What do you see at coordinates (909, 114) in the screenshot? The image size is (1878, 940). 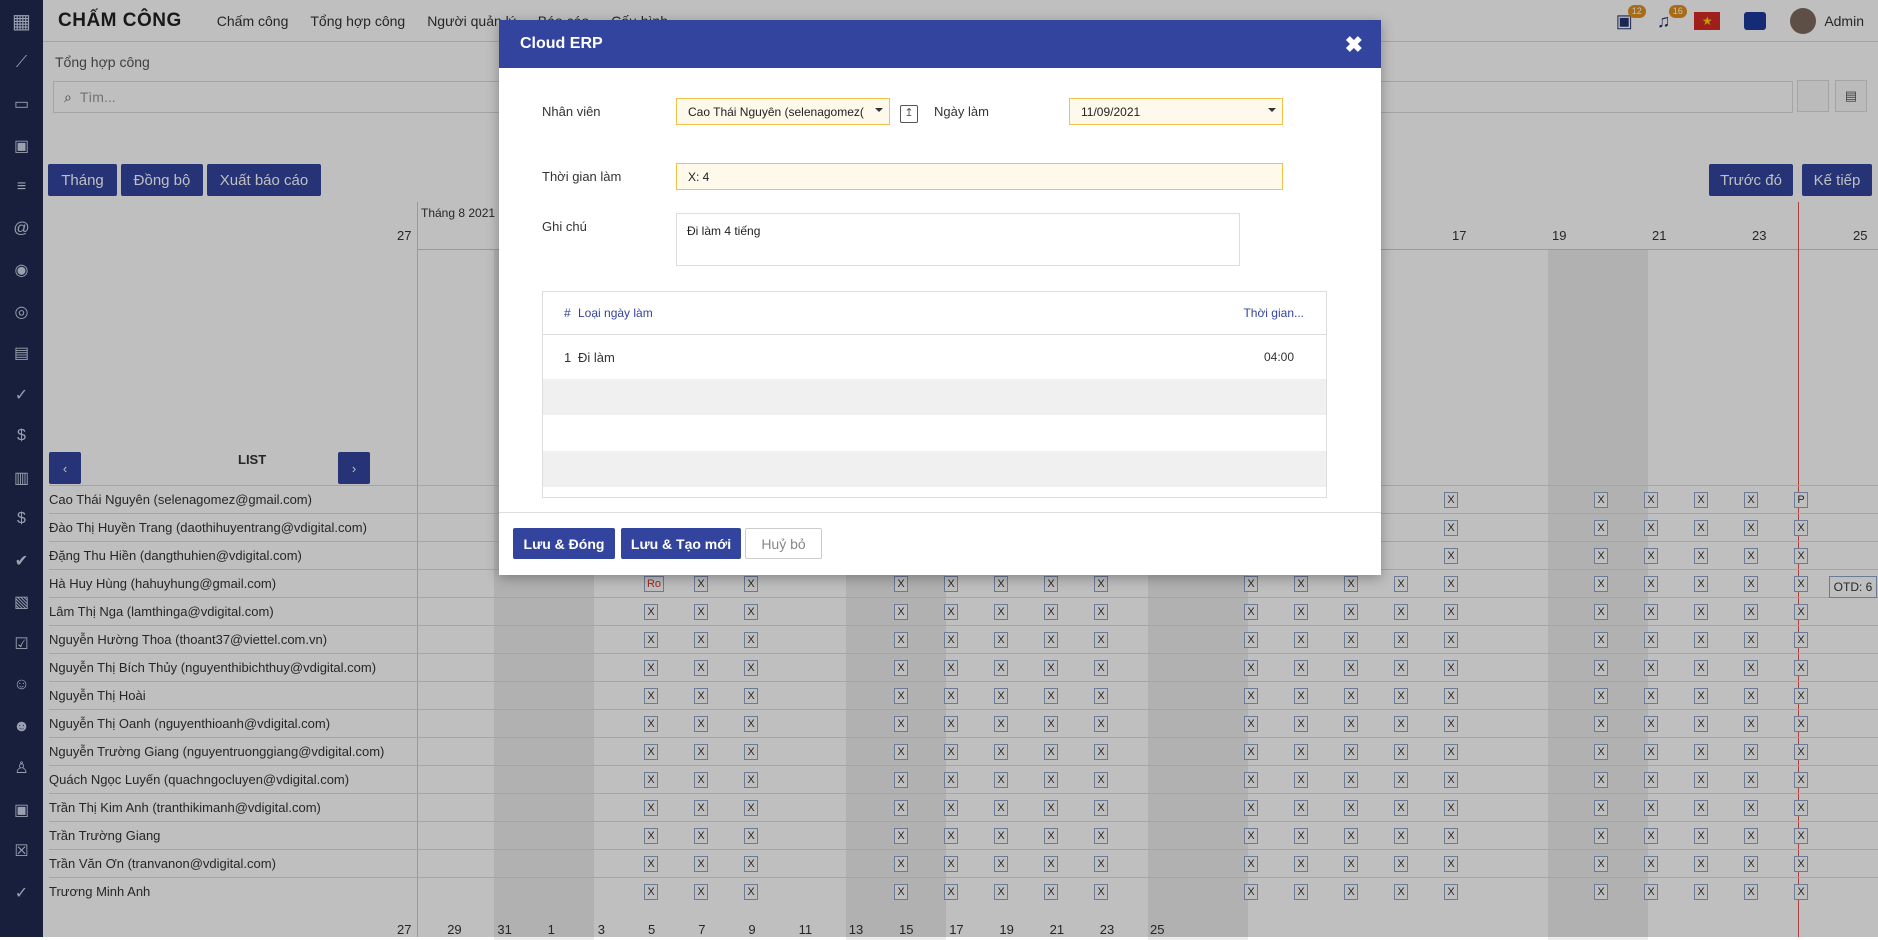 I see `upload-icon: ↥` at bounding box center [909, 114].